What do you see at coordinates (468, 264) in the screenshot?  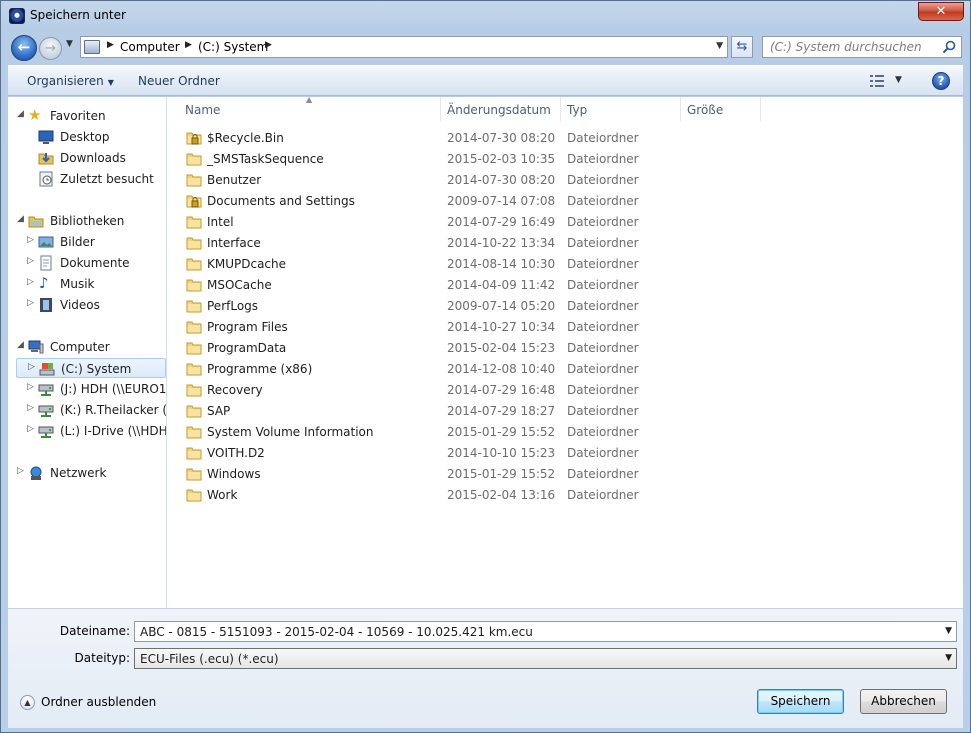 I see `table-row: KMUPDcache 2014-08-14 10:30 Dateiordner` at bounding box center [468, 264].